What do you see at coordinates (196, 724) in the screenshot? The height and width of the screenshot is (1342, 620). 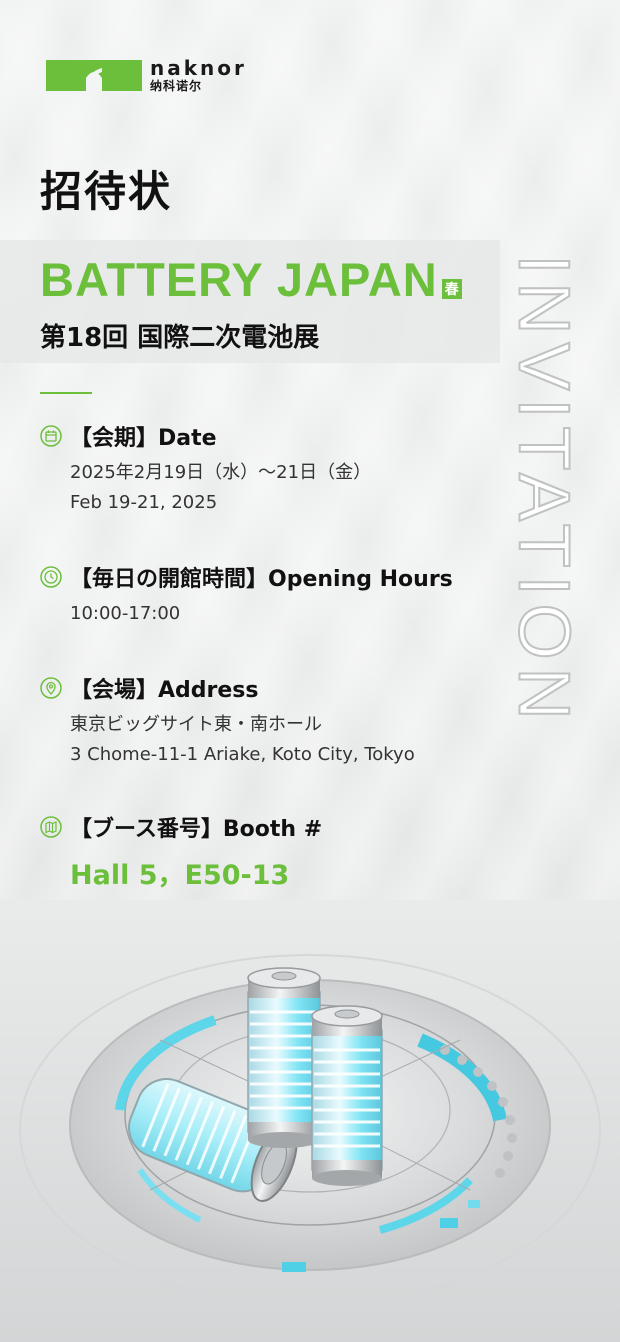 I see `address-line-jp: 東京ビッグサイト東・南ホール` at bounding box center [196, 724].